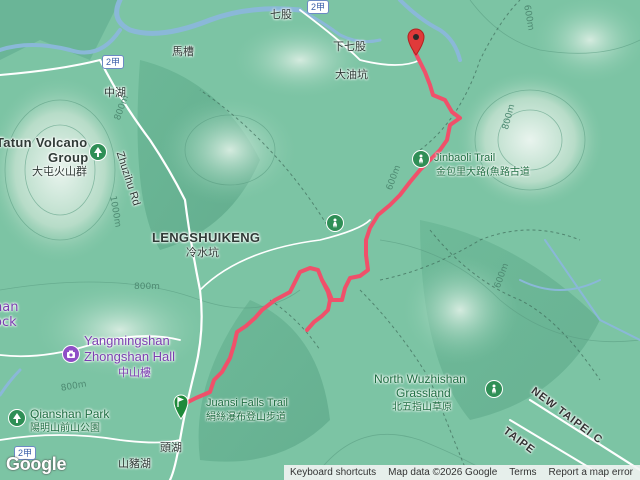 The width and height of the screenshot is (640, 480). Describe the element at coordinates (127, 340) in the screenshot. I see `label-yangmingshan-en1: Yangmingshan` at that location.